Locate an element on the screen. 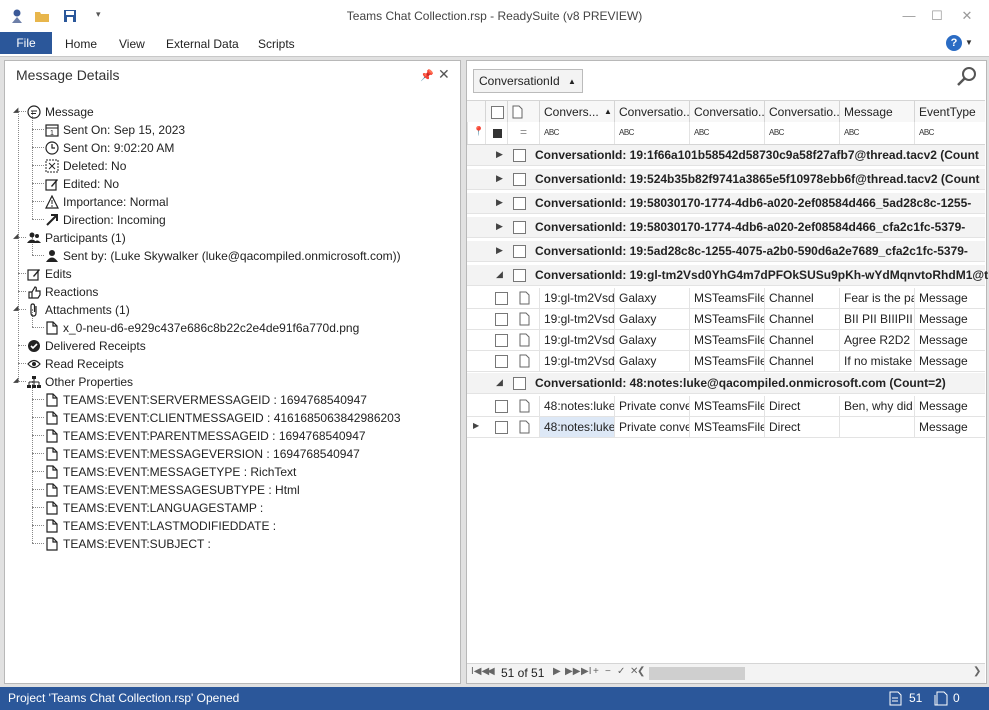 This screenshot has width=989, height=710. doc-column-header is located at coordinates (523, 112).